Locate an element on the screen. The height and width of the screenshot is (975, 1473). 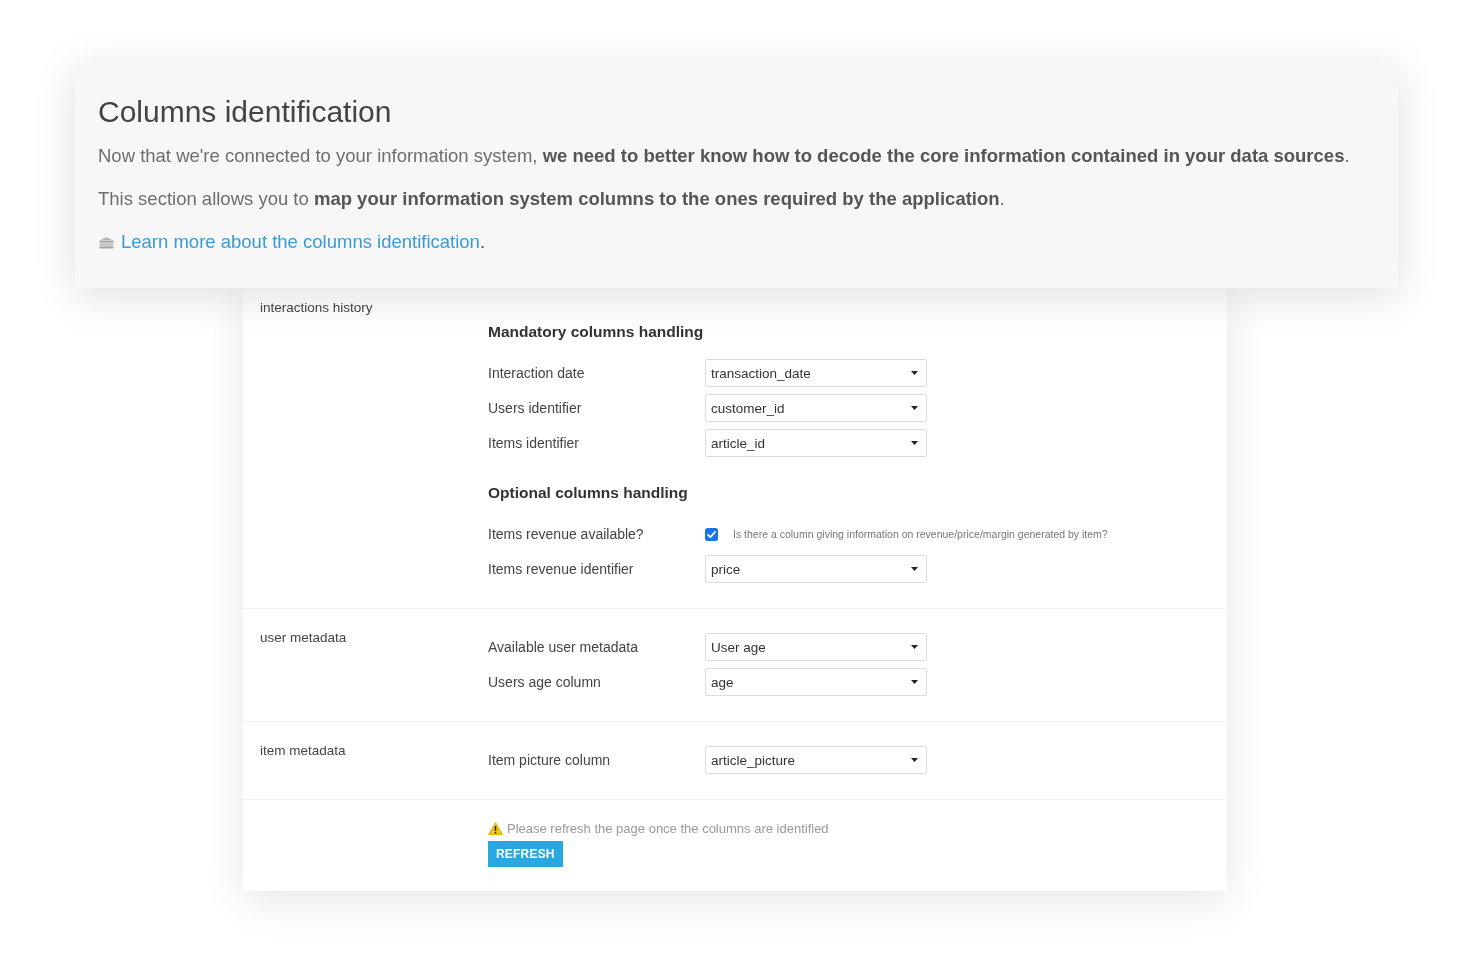
page-title: Columns identification is located at coordinates (245, 112).